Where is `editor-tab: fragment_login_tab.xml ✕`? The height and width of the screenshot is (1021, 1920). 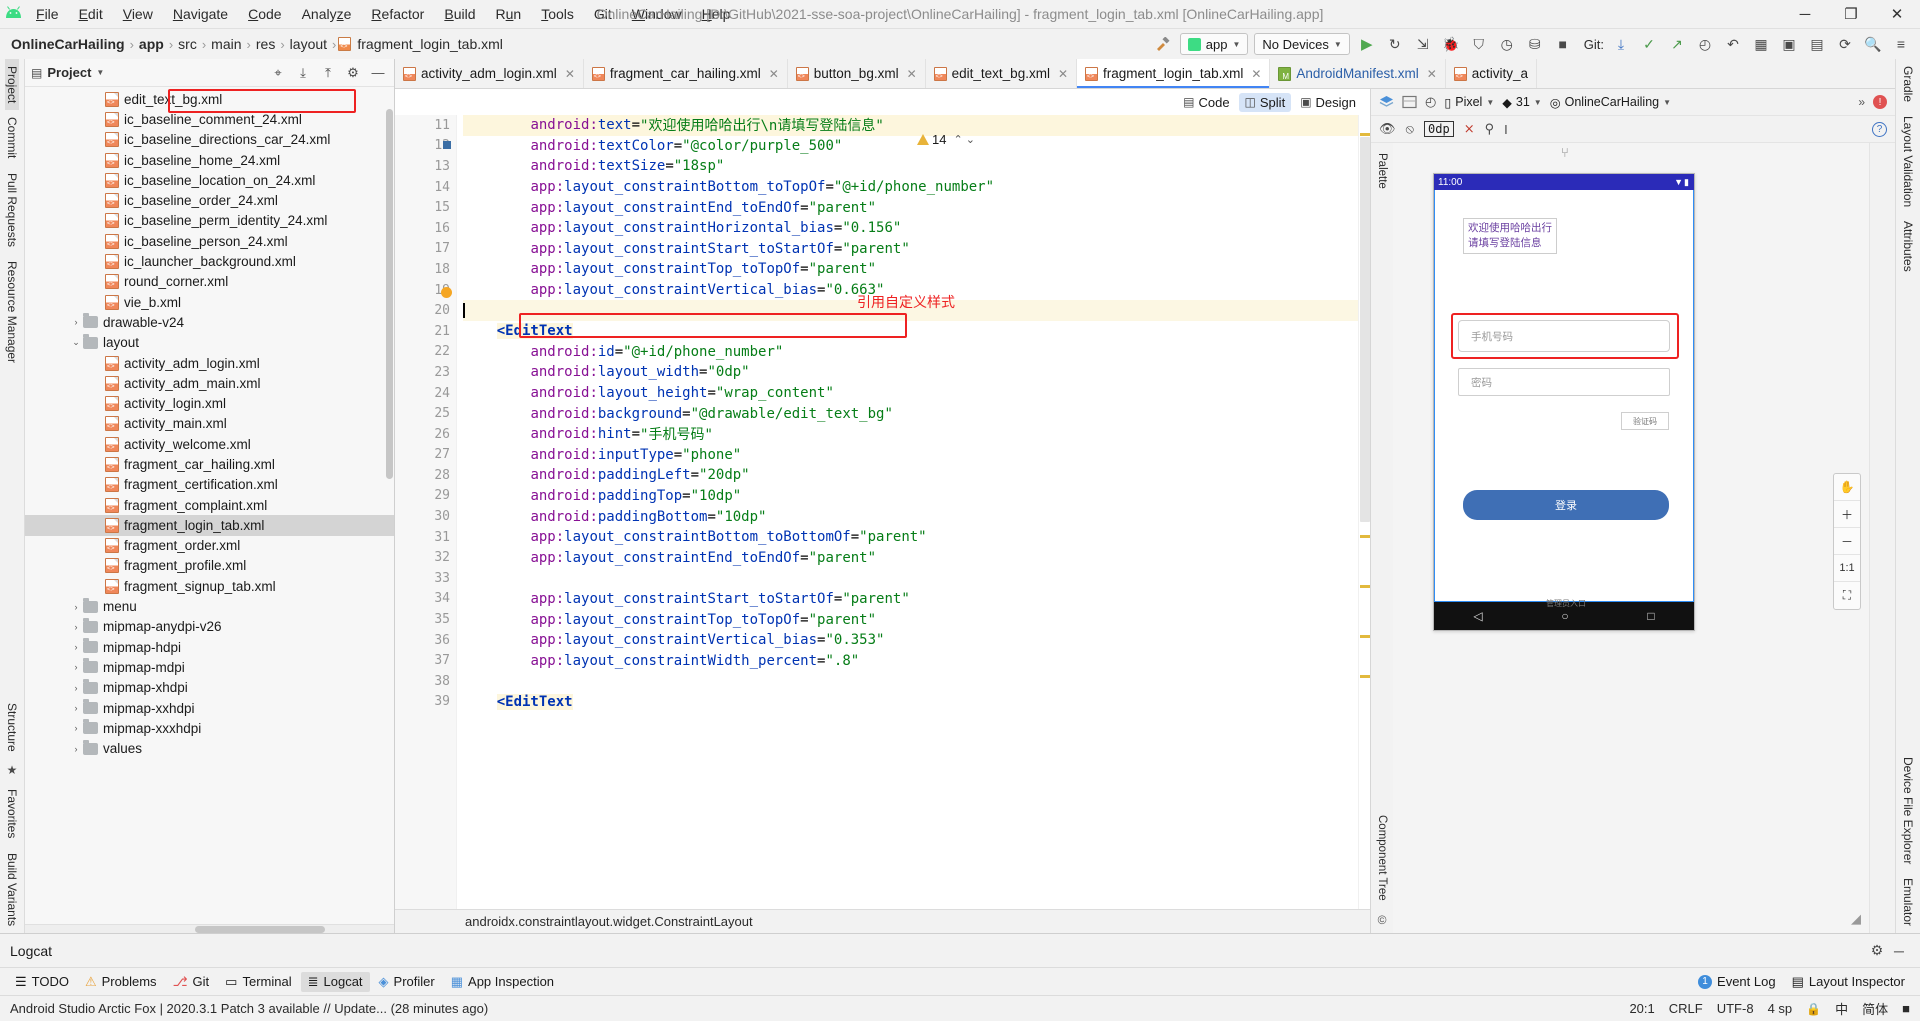 editor-tab: fragment_login_tab.xml ✕ is located at coordinates (1174, 73).